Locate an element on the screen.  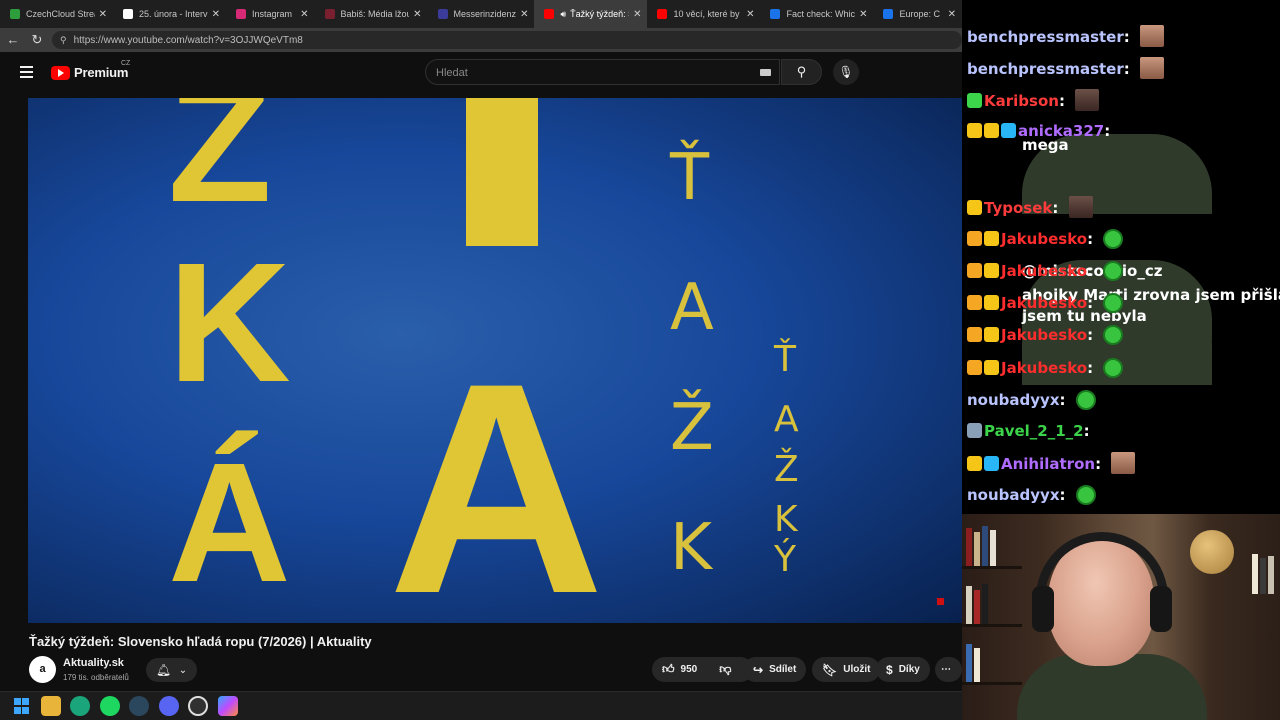
voice-search-button: 🎙 is located at coordinates (846, 72).